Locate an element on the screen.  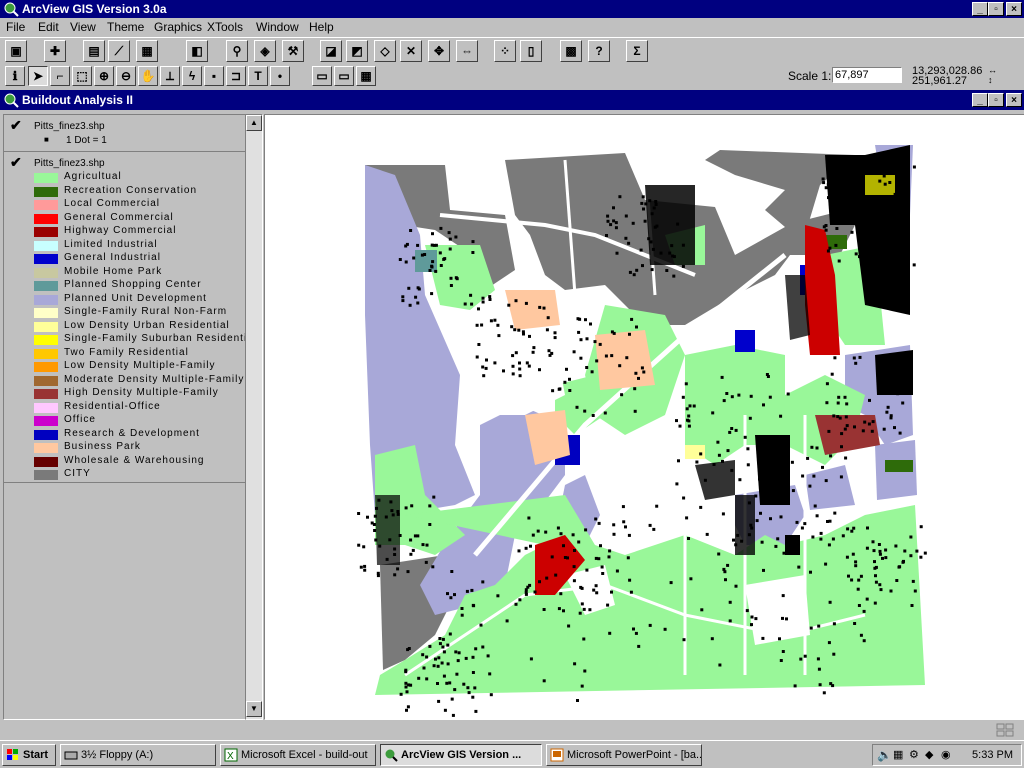
select-feature-tool: ⬚ is located at coordinates (82, 76).